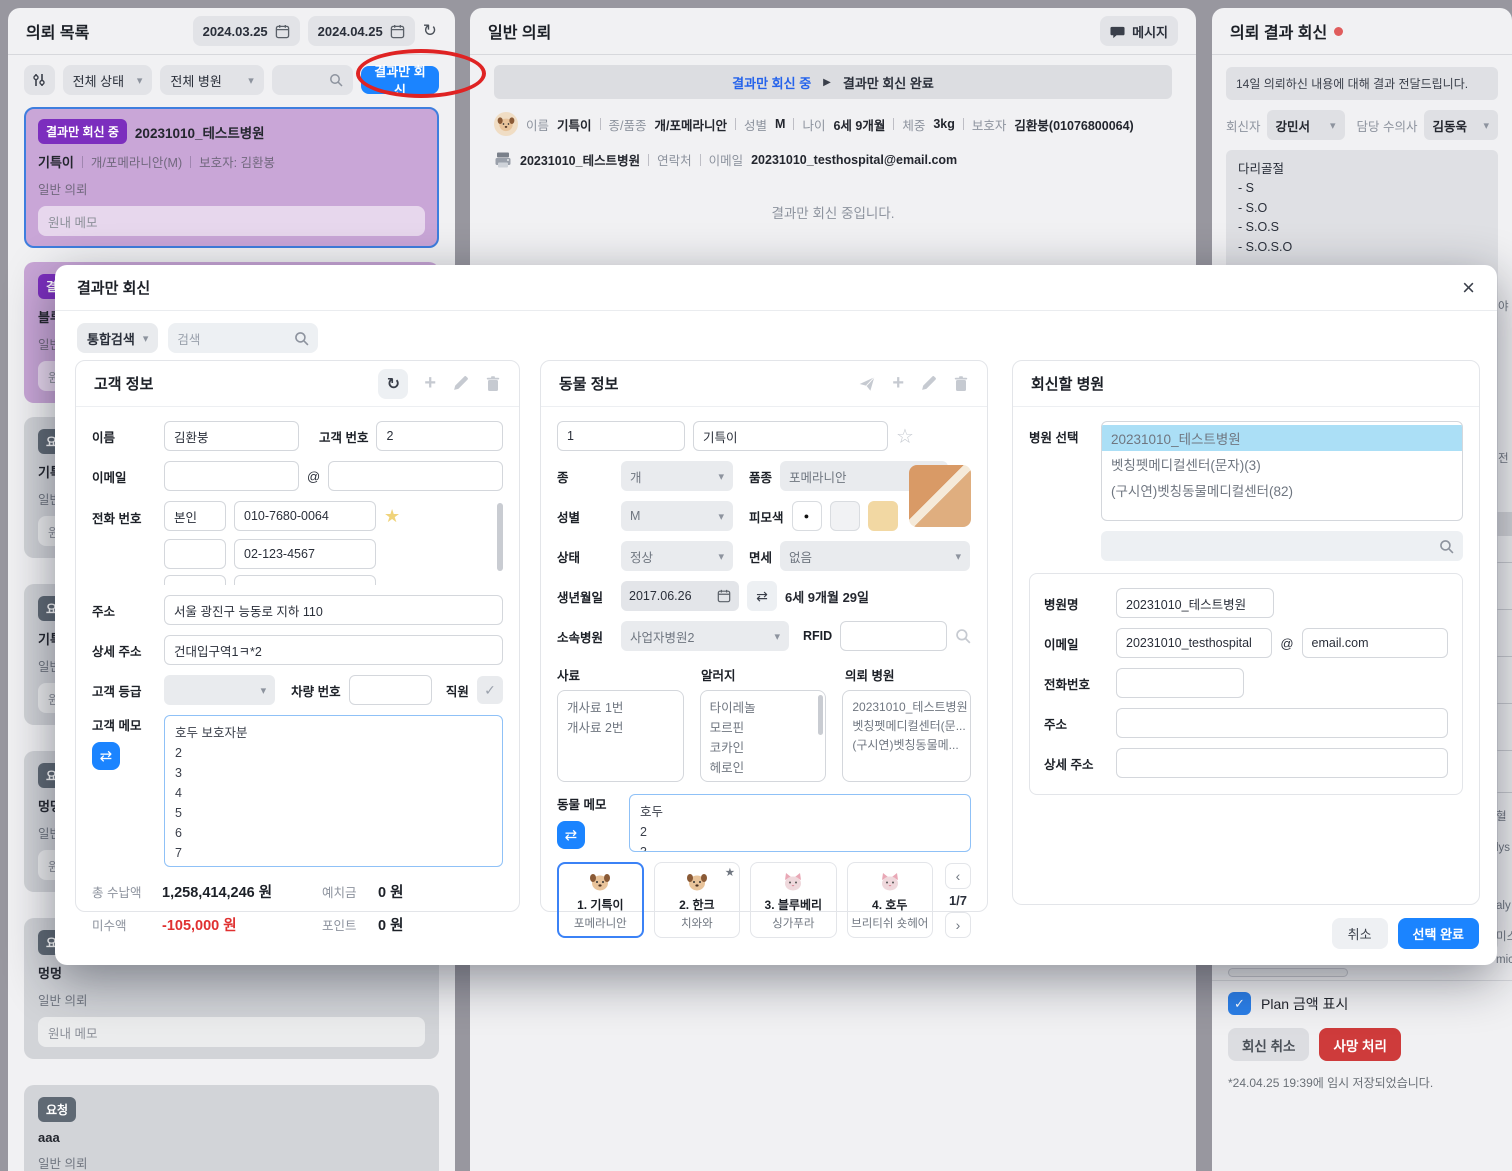  What do you see at coordinates (1282, 723) in the screenshot?
I see `hospital-address-input` at bounding box center [1282, 723].